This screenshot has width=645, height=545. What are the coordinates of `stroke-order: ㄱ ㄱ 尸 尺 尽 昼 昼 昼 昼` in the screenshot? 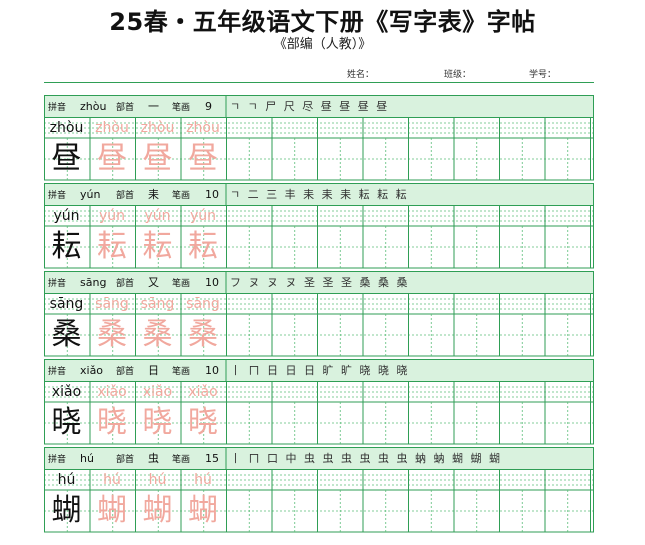 It's located at (310, 106).